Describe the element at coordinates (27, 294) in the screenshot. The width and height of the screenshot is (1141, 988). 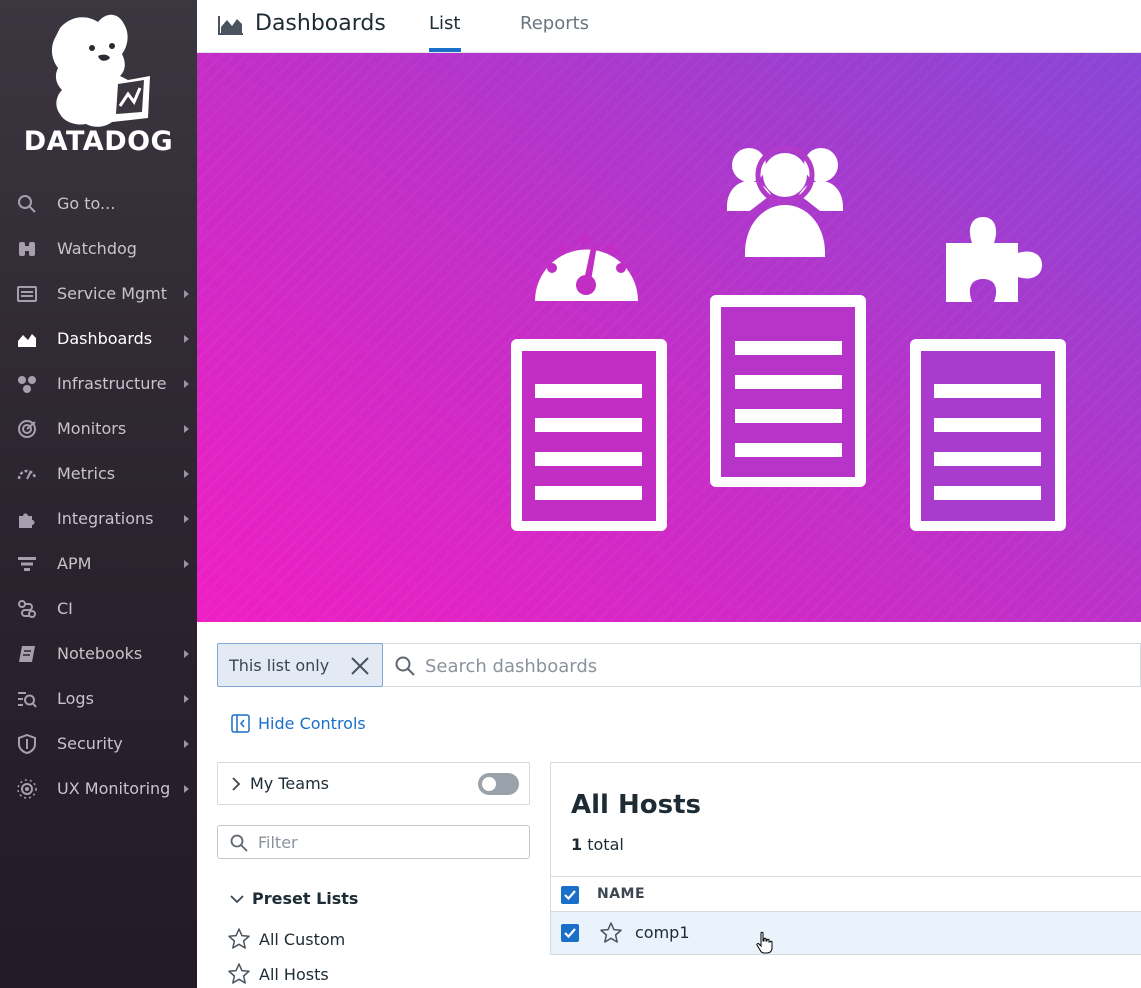
I see `service-list-icon` at that location.